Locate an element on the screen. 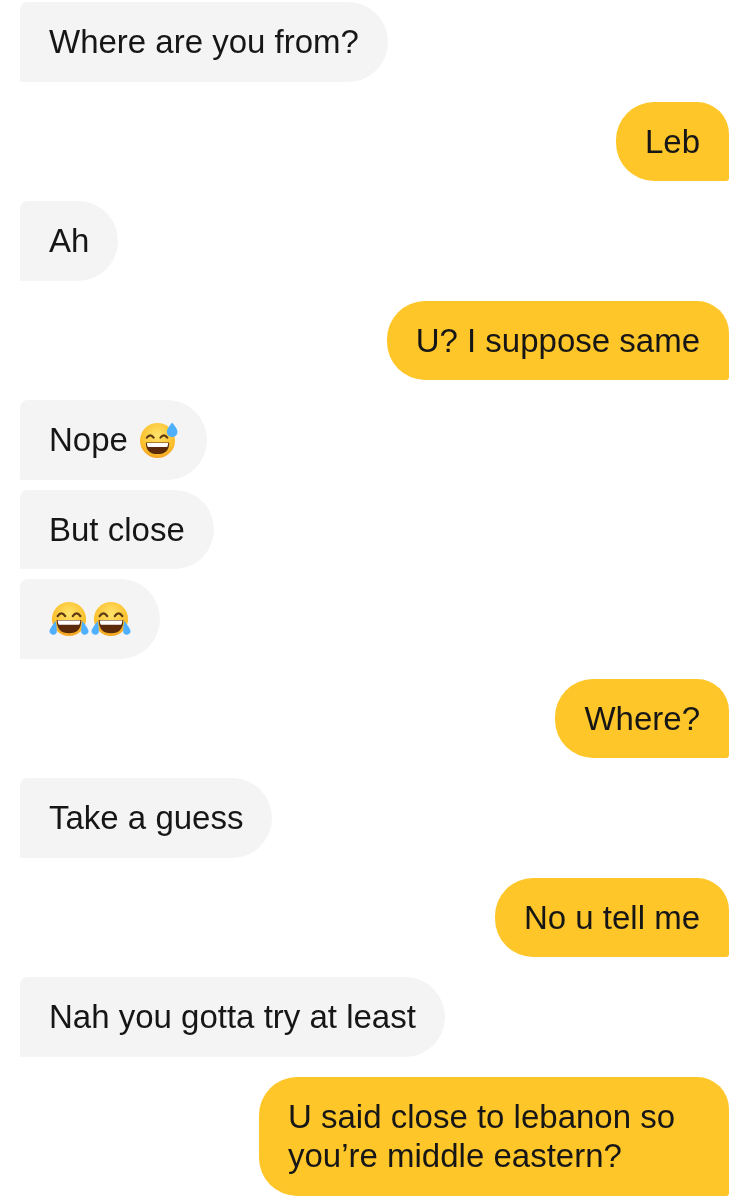  message-text: But close is located at coordinates (117, 529).